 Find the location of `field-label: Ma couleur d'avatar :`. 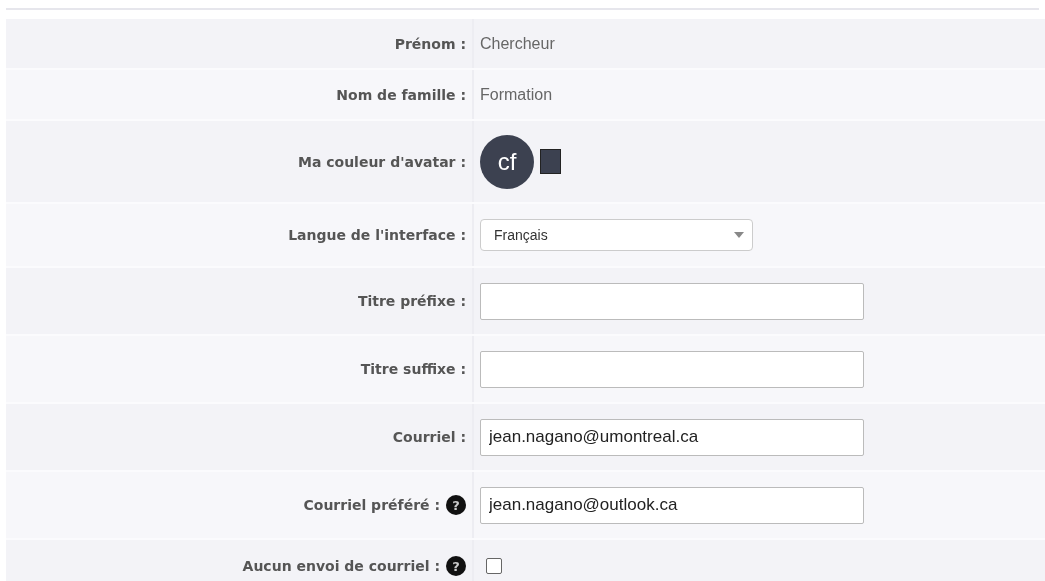

field-label: Ma couleur d'avatar : is located at coordinates (381, 161).